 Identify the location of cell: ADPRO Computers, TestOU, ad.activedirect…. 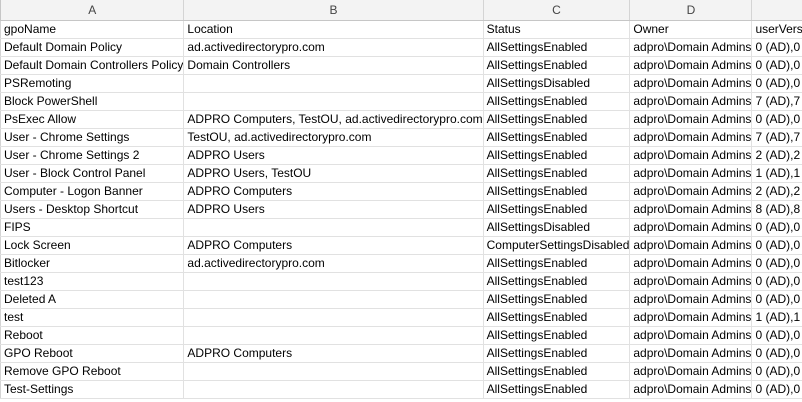
(333, 119).